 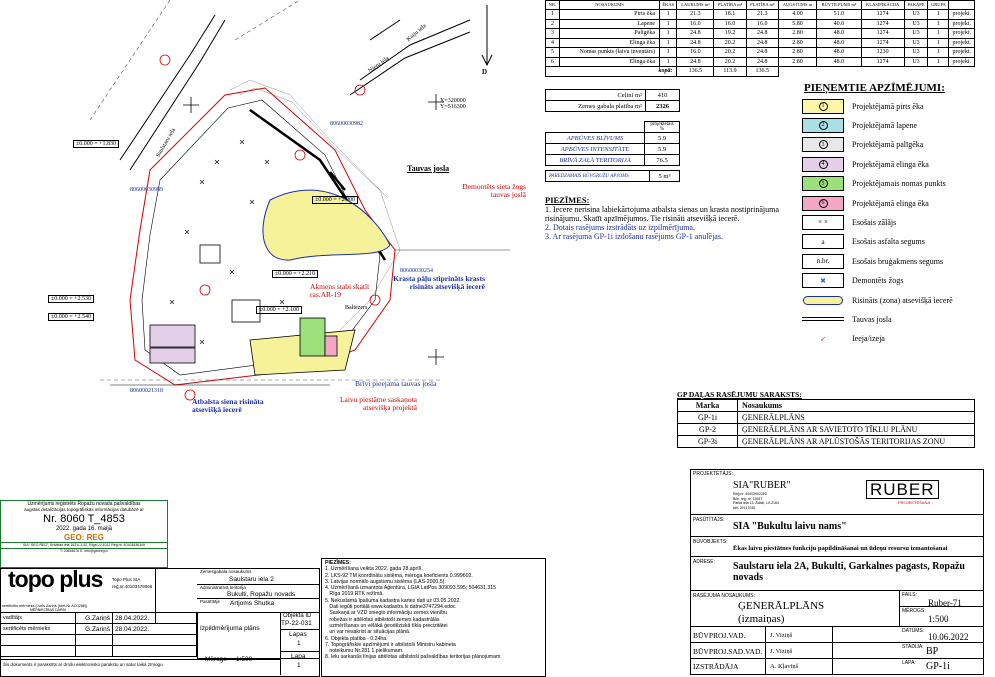 What do you see at coordinates (874, 88) in the screenshot?
I see `legend-title: PIEŅEMTIE APZĪMĒJUMI:` at bounding box center [874, 88].